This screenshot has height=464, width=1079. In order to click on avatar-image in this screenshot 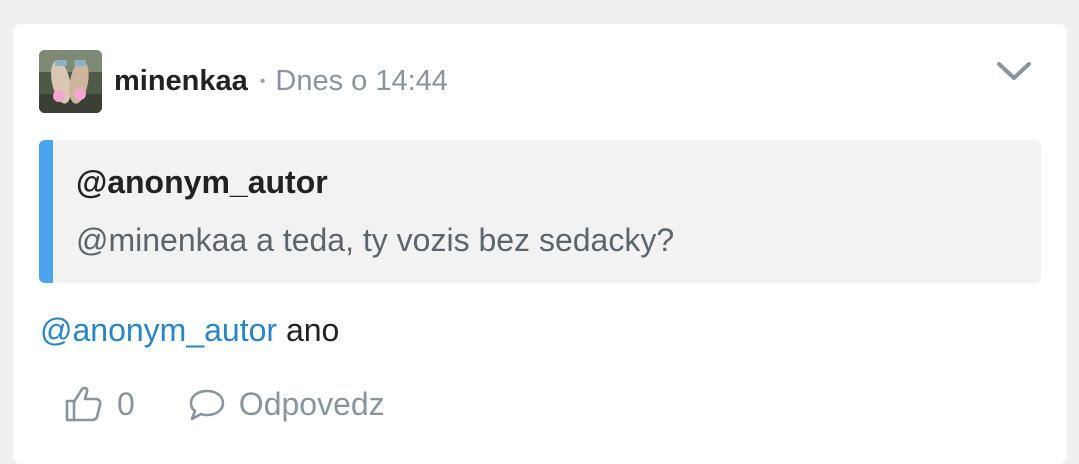, I will do `click(70, 81)`.